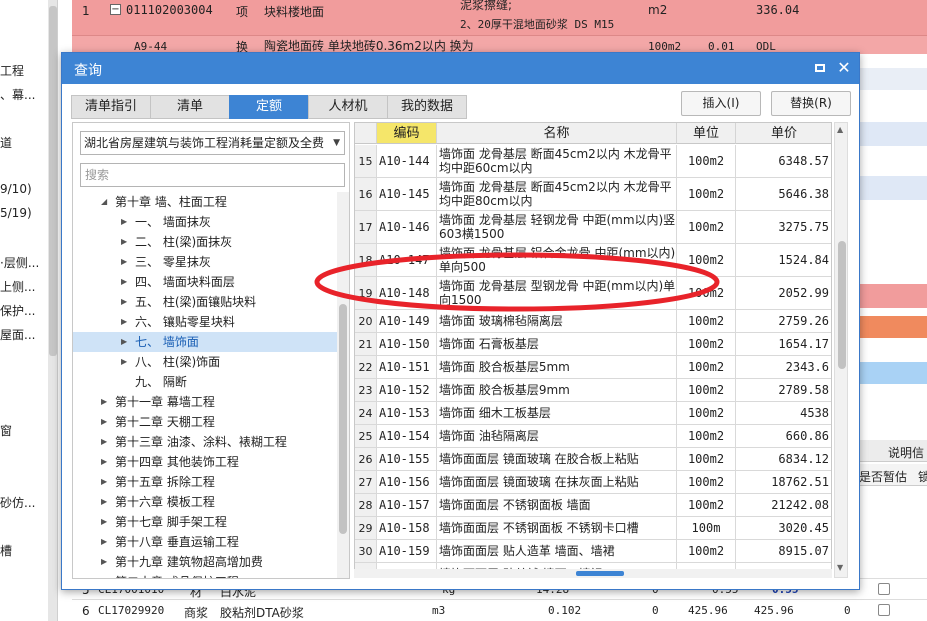 The width and height of the screenshot is (927, 621). Describe the element at coordinates (205, 502) in the screenshot. I see `tree-node: ▶ 第十六章 模板工程` at that location.